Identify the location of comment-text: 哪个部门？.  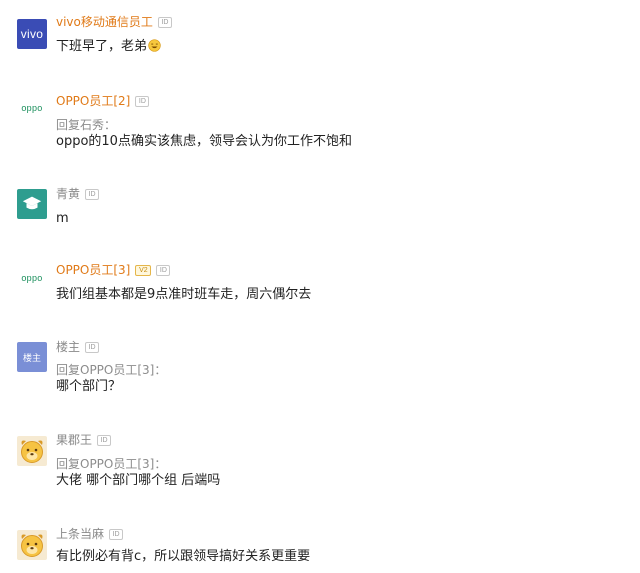
(89, 386).